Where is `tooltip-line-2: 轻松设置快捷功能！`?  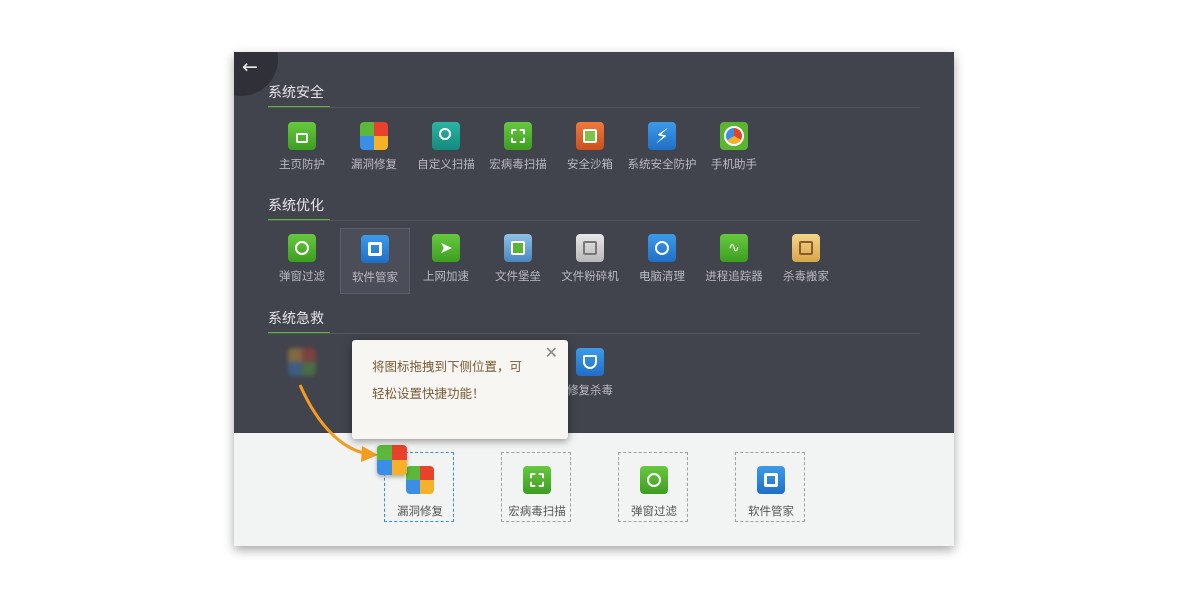
tooltip-line-2: 轻松设置快捷功能！ is located at coordinates (428, 393).